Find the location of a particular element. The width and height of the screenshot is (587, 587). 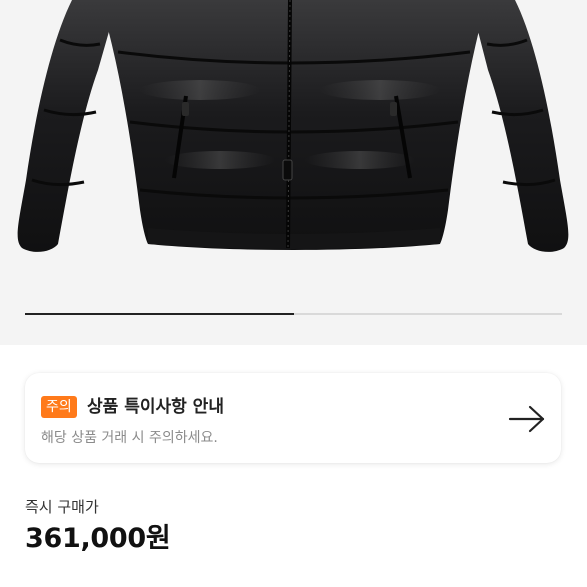

notice-title: 상품 특이사항 안내 is located at coordinates (155, 407).